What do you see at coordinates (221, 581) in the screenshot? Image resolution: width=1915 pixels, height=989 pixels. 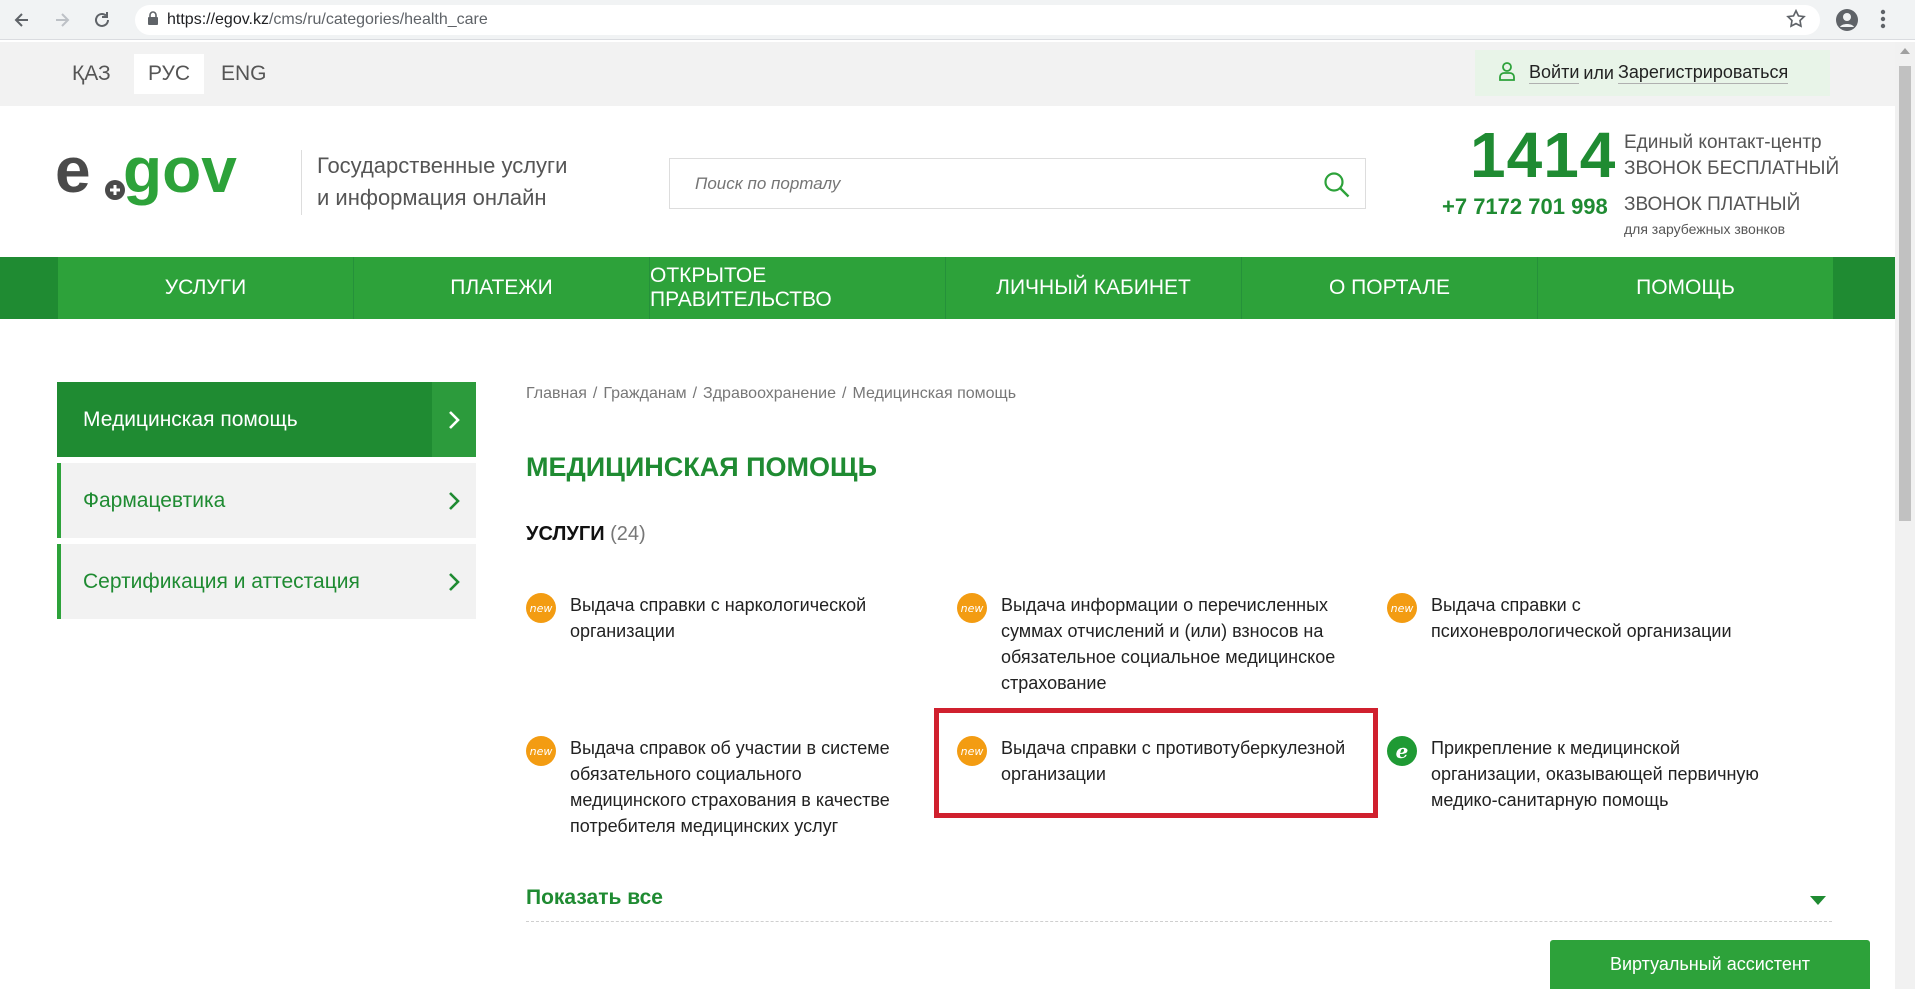 I see `sidebar-item-label: Сертификация и аттестация` at bounding box center [221, 581].